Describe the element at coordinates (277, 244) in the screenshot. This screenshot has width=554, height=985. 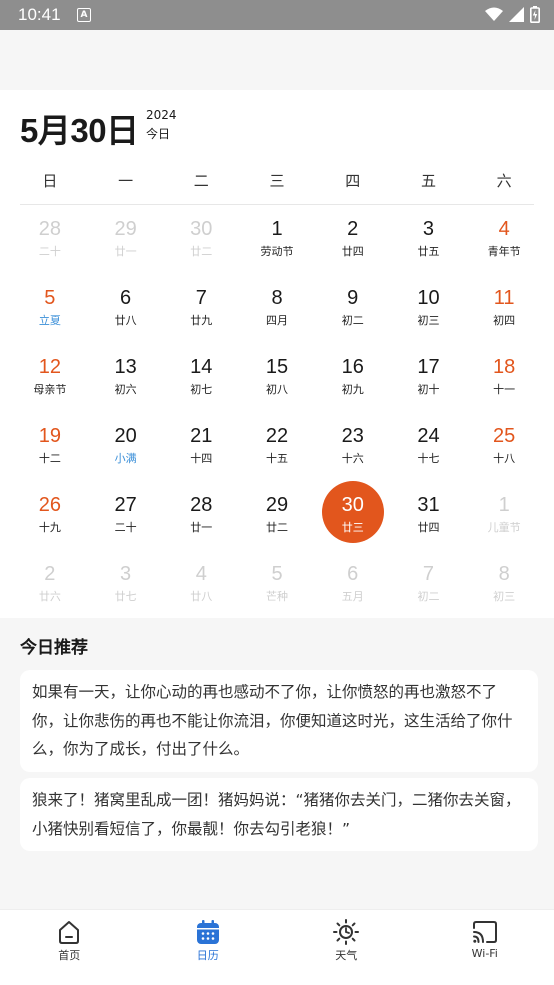
I see `day-cell: 1劳动节` at that location.